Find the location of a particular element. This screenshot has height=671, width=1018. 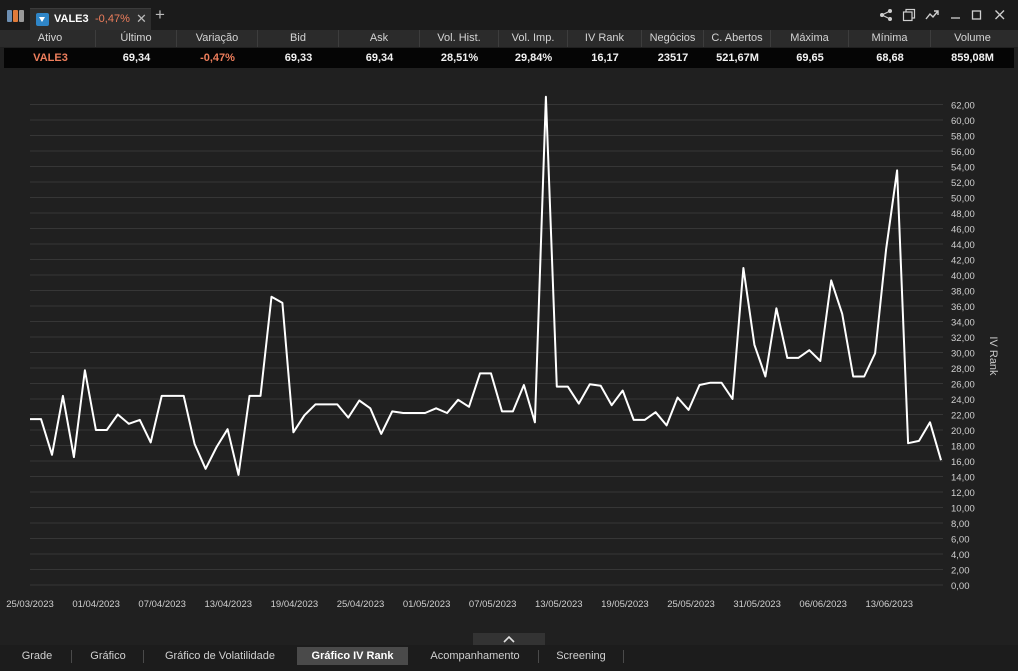

close-tab-icon: ✕ is located at coordinates (141, 19).